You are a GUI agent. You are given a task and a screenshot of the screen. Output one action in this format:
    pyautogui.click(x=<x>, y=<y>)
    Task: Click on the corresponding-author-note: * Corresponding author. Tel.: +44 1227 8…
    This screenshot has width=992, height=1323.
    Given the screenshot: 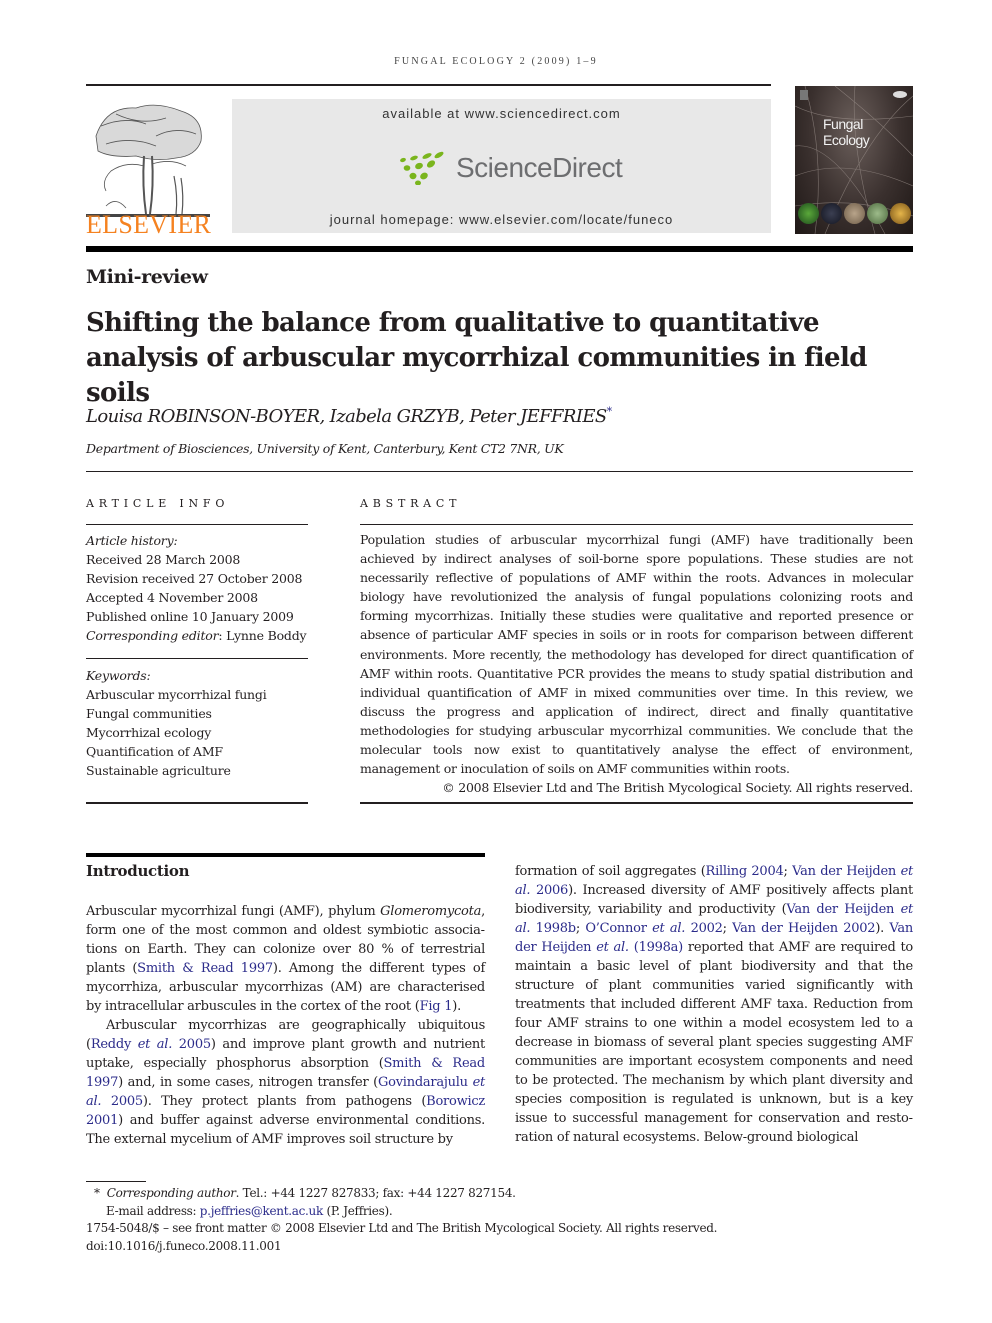 What is the action you would take?
    pyautogui.click(x=401, y=1194)
    